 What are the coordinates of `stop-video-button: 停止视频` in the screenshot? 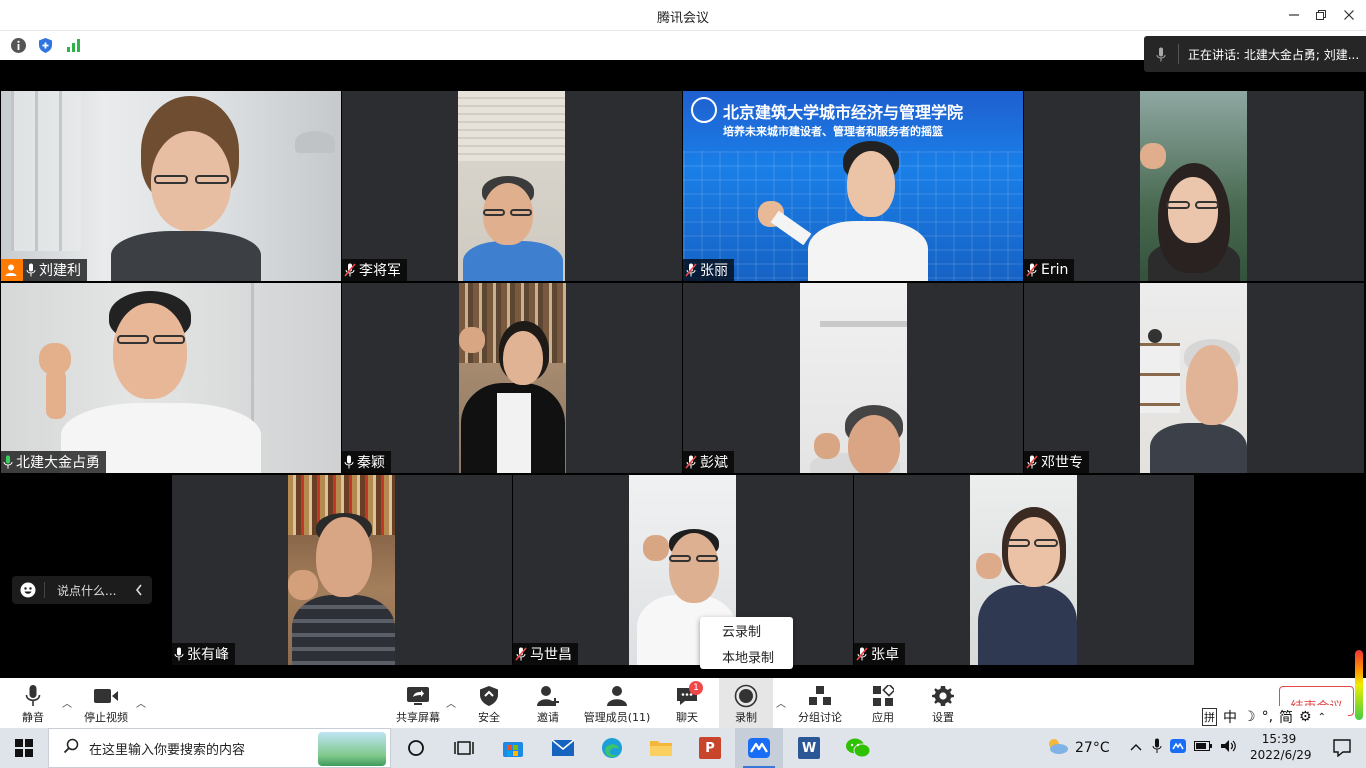 It's located at (106, 703).